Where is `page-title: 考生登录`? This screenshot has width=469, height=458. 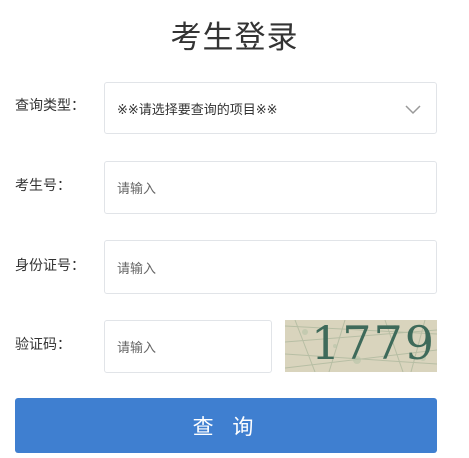
page-title: 考生登录 is located at coordinates (234, 38).